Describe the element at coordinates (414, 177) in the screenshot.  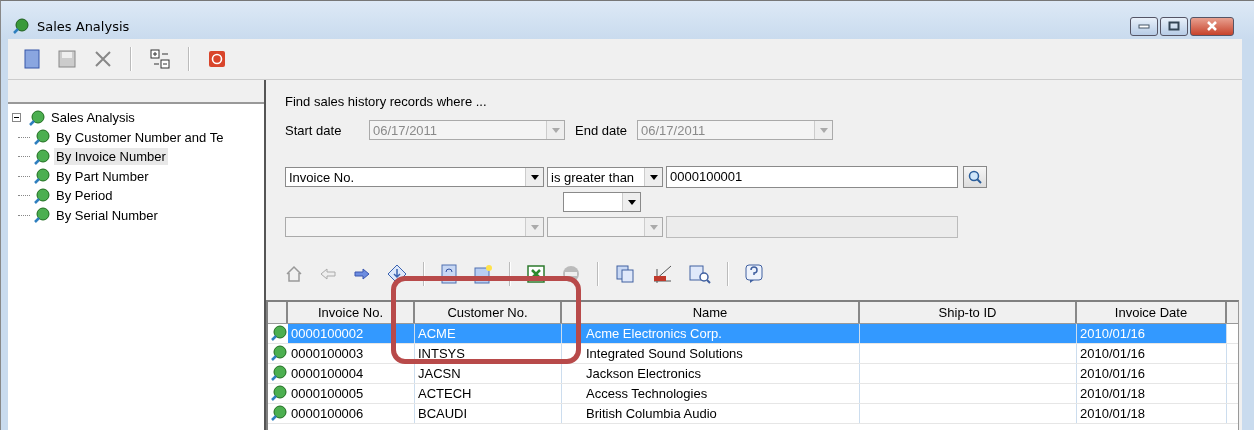
I see `field-dropdown: Invoice No.` at that location.